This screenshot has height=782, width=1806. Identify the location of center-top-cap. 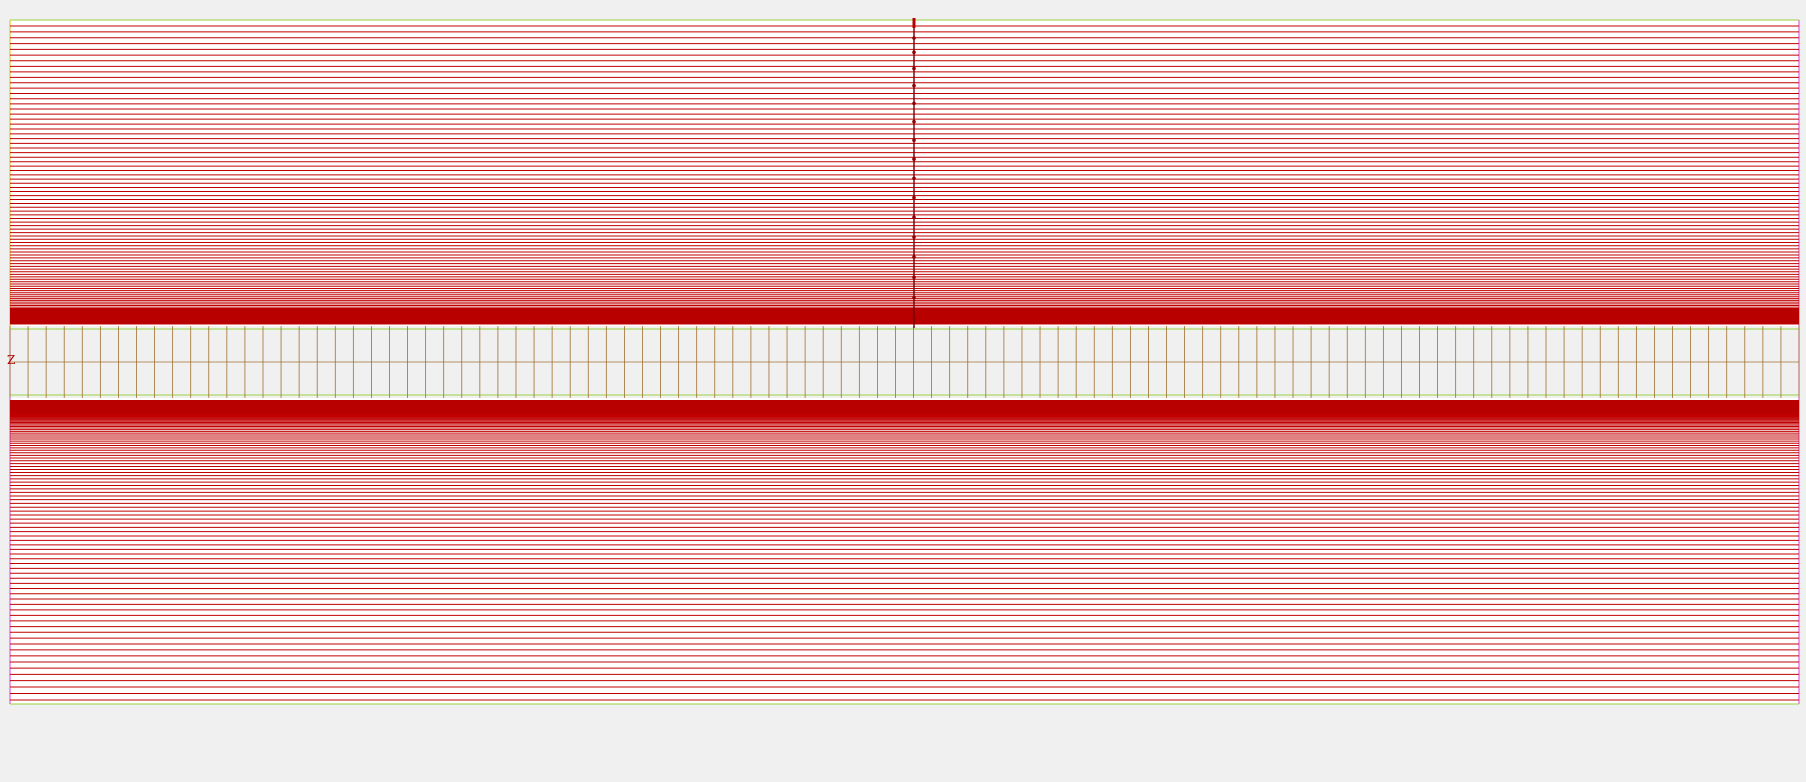
(914, 23).